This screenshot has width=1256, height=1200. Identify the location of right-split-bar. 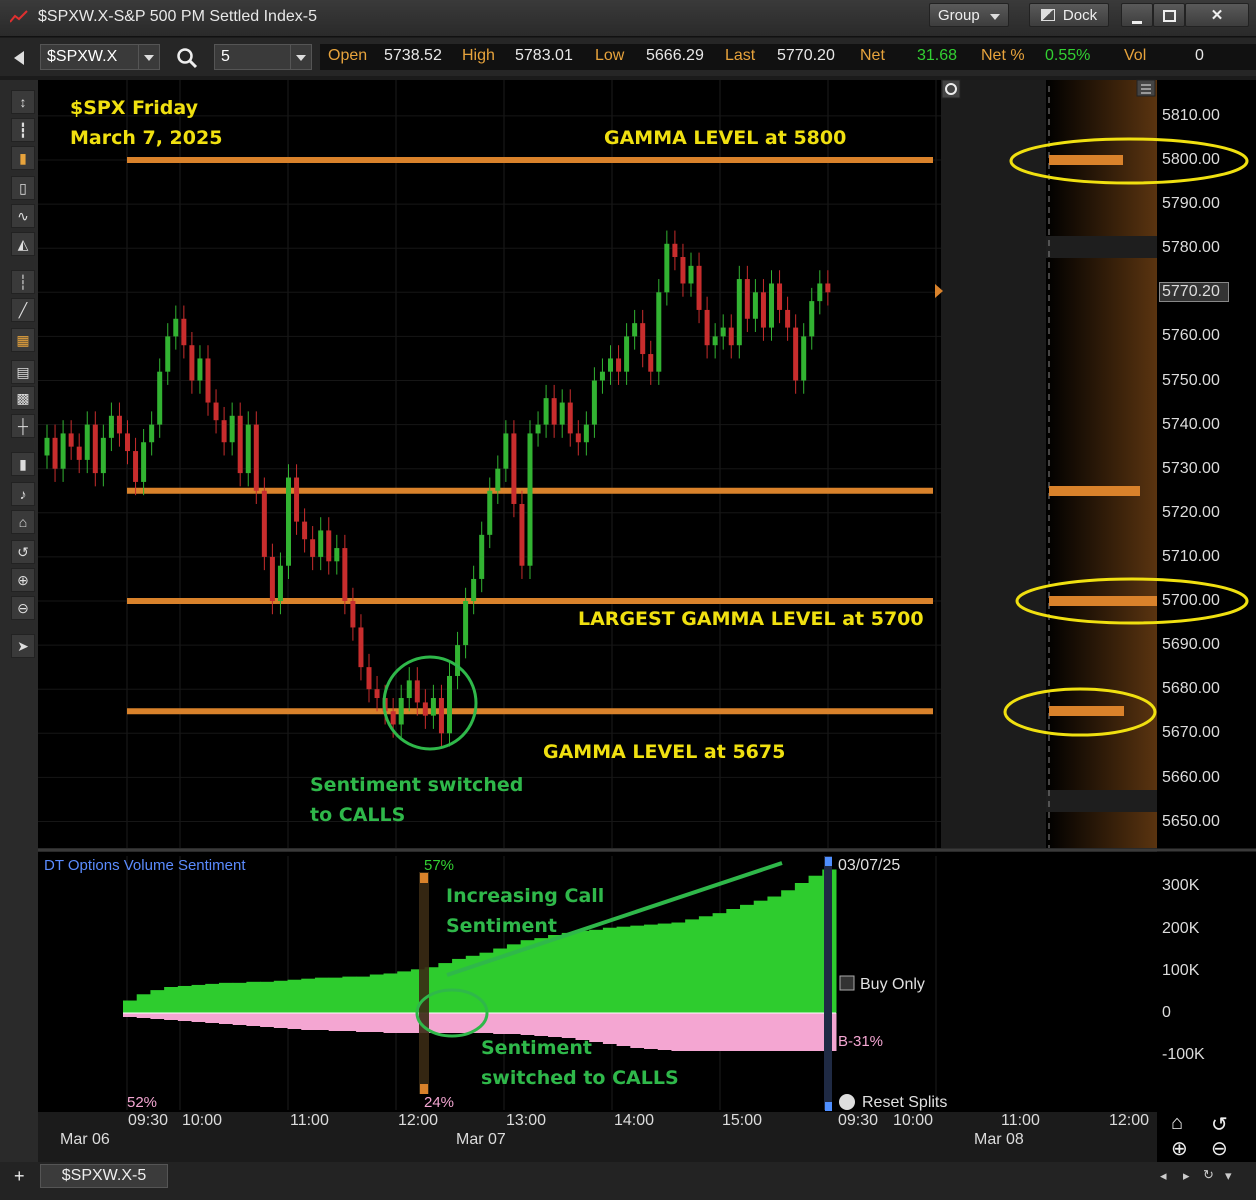
(828, 983).